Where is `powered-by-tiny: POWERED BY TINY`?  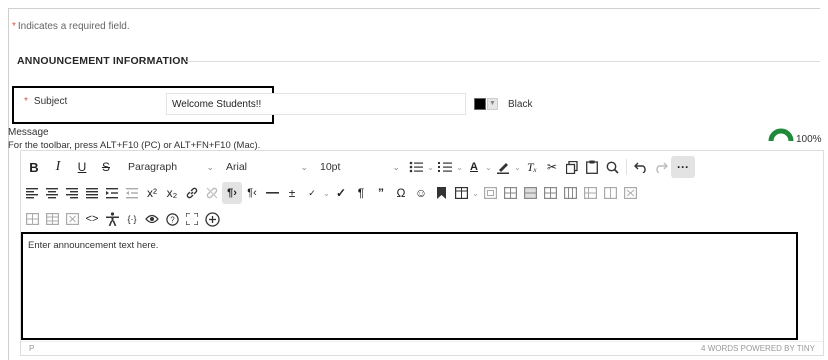 powered-by-tiny: POWERED BY TINY is located at coordinates (778, 348).